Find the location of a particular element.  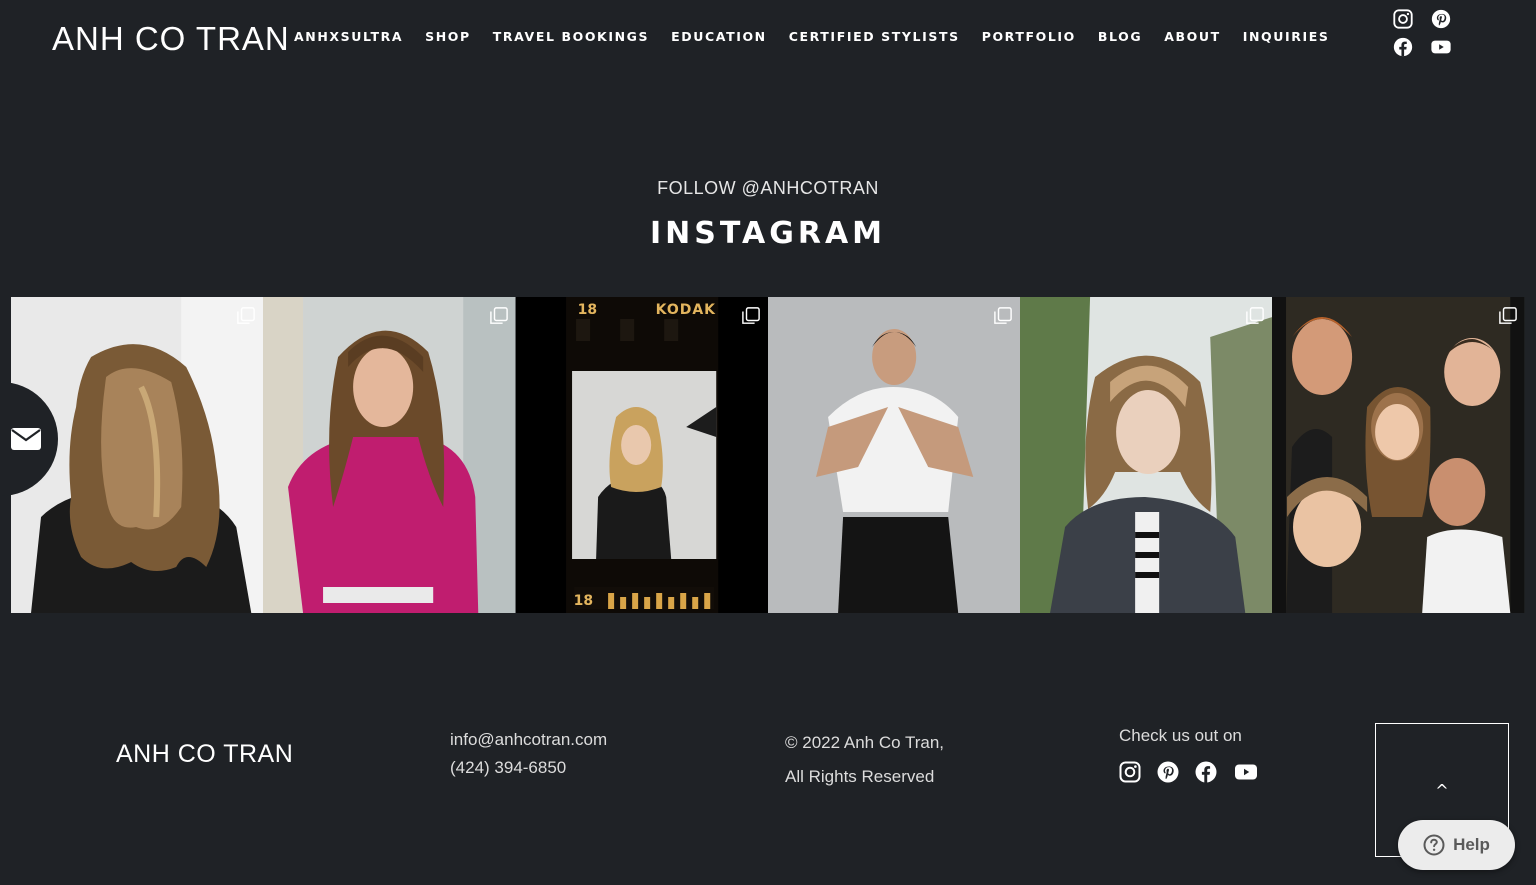

nav-certified-stylists: CERTIFIED STYLISTS is located at coordinates (874, 36).